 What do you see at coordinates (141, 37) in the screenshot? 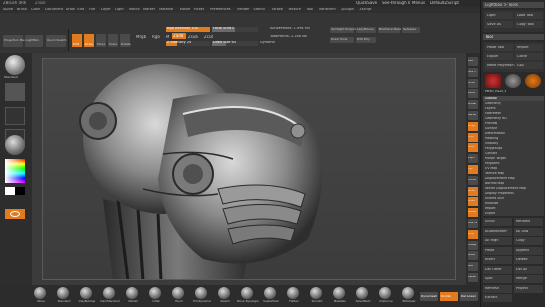
I see `mrgb-button: Mrgb` at bounding box center [141, 37].